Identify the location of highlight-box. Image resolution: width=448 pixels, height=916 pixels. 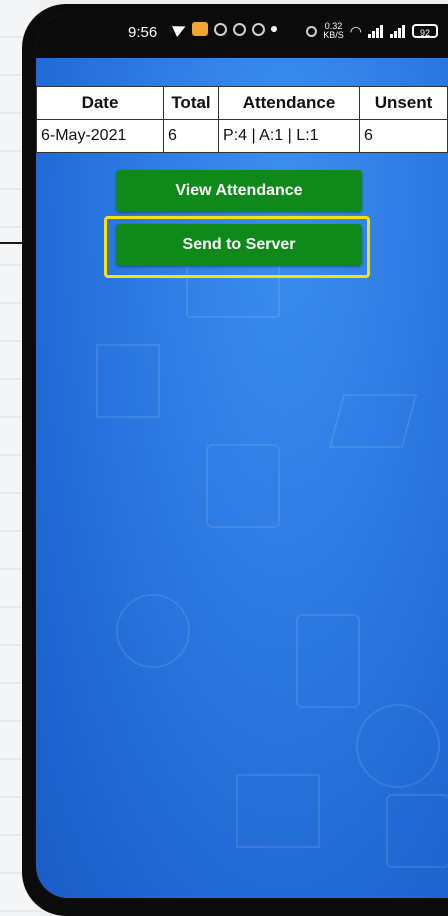
(237, 247).